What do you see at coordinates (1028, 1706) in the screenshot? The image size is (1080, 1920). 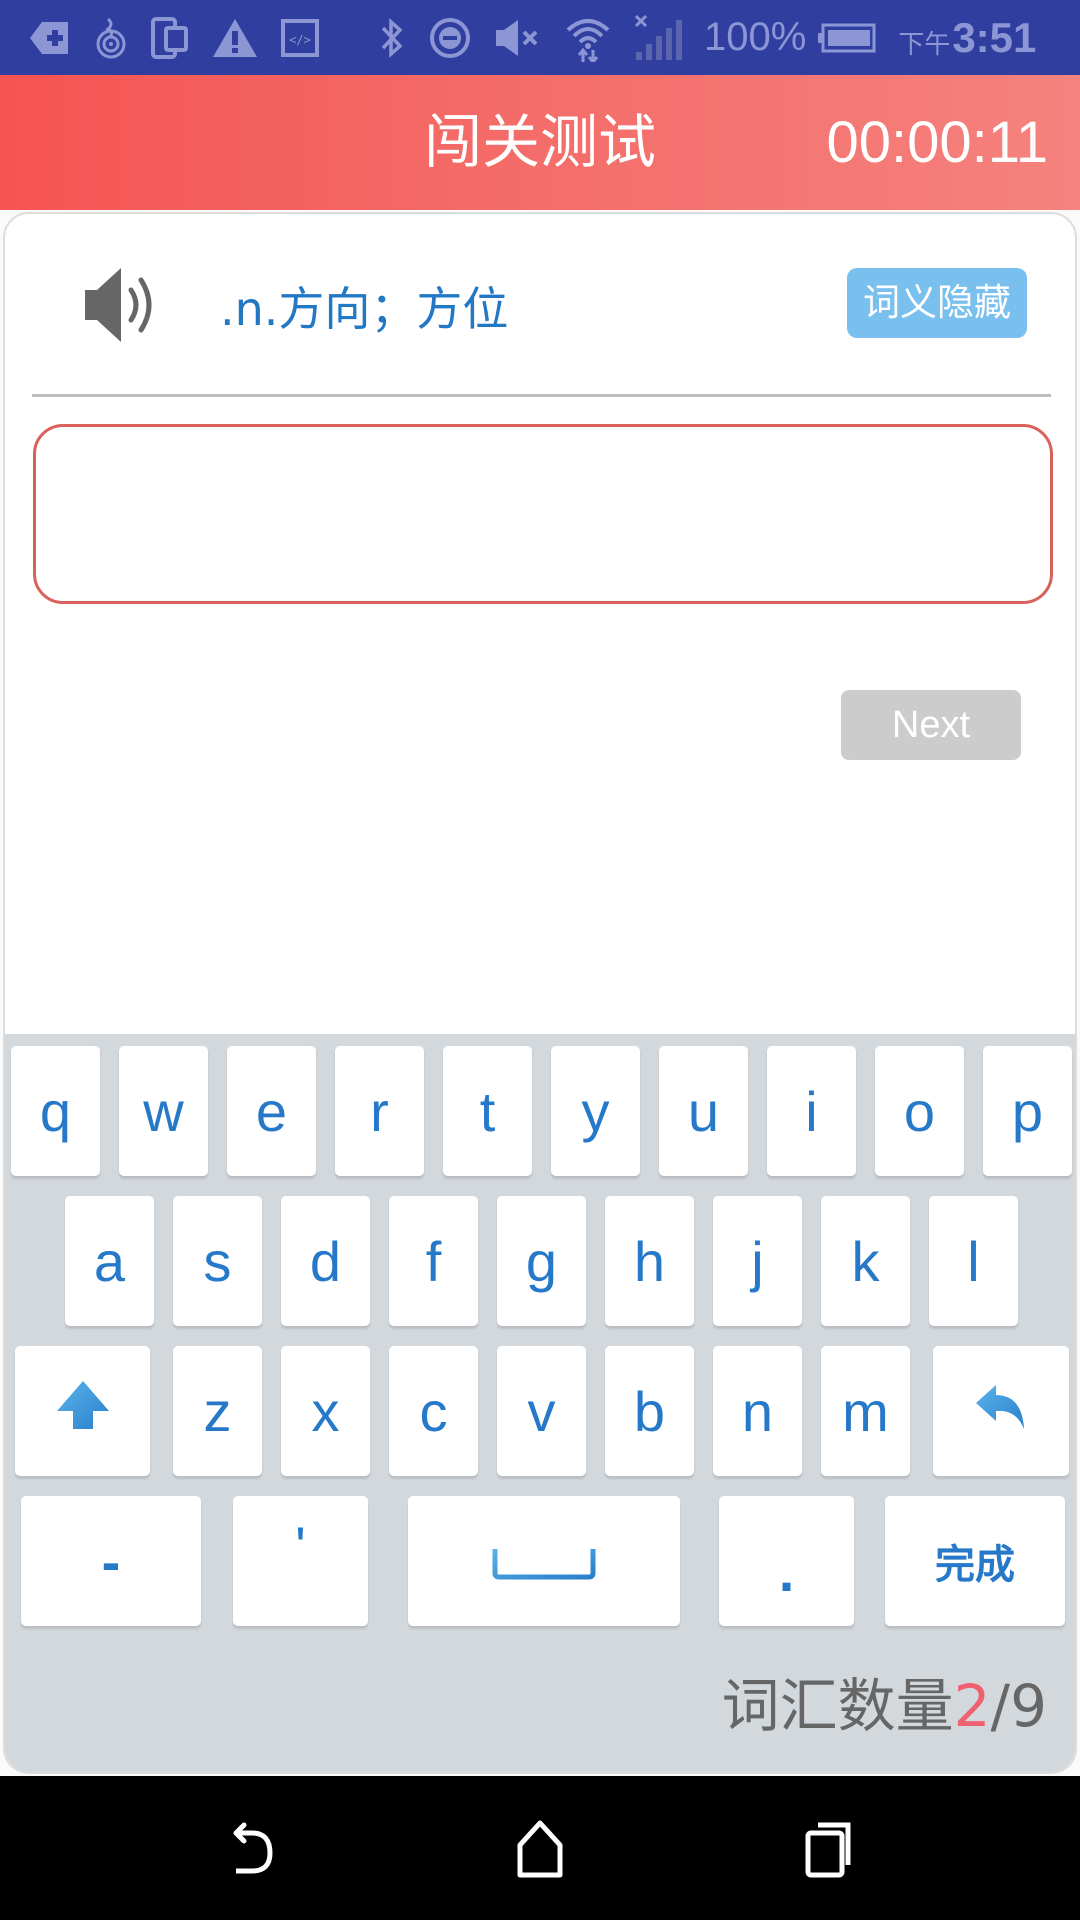 I see `counter-total: 9` at bounding box center [1028, 1706].